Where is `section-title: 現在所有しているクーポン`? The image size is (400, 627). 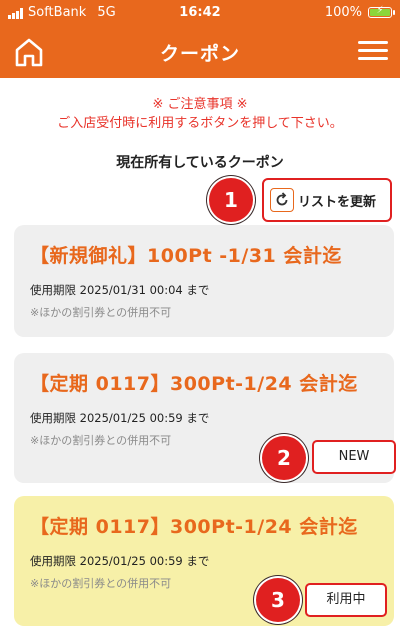
section-title: 現在所有しているクーポン is located at coordinates (200, 163).